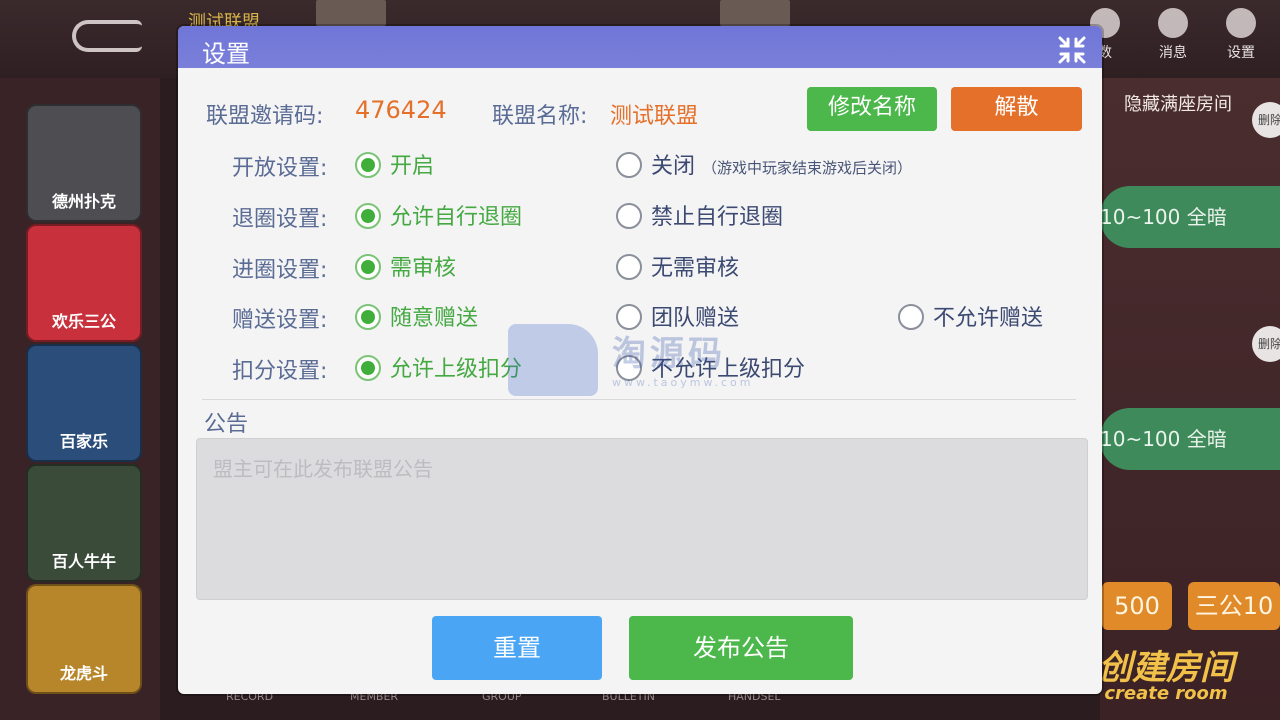 This screenshot has width=1280, height=720. Describe the element at coordinates (84, 639) in the screenshot. I see `game-tile-longhu: 龙虎斗` at that location.